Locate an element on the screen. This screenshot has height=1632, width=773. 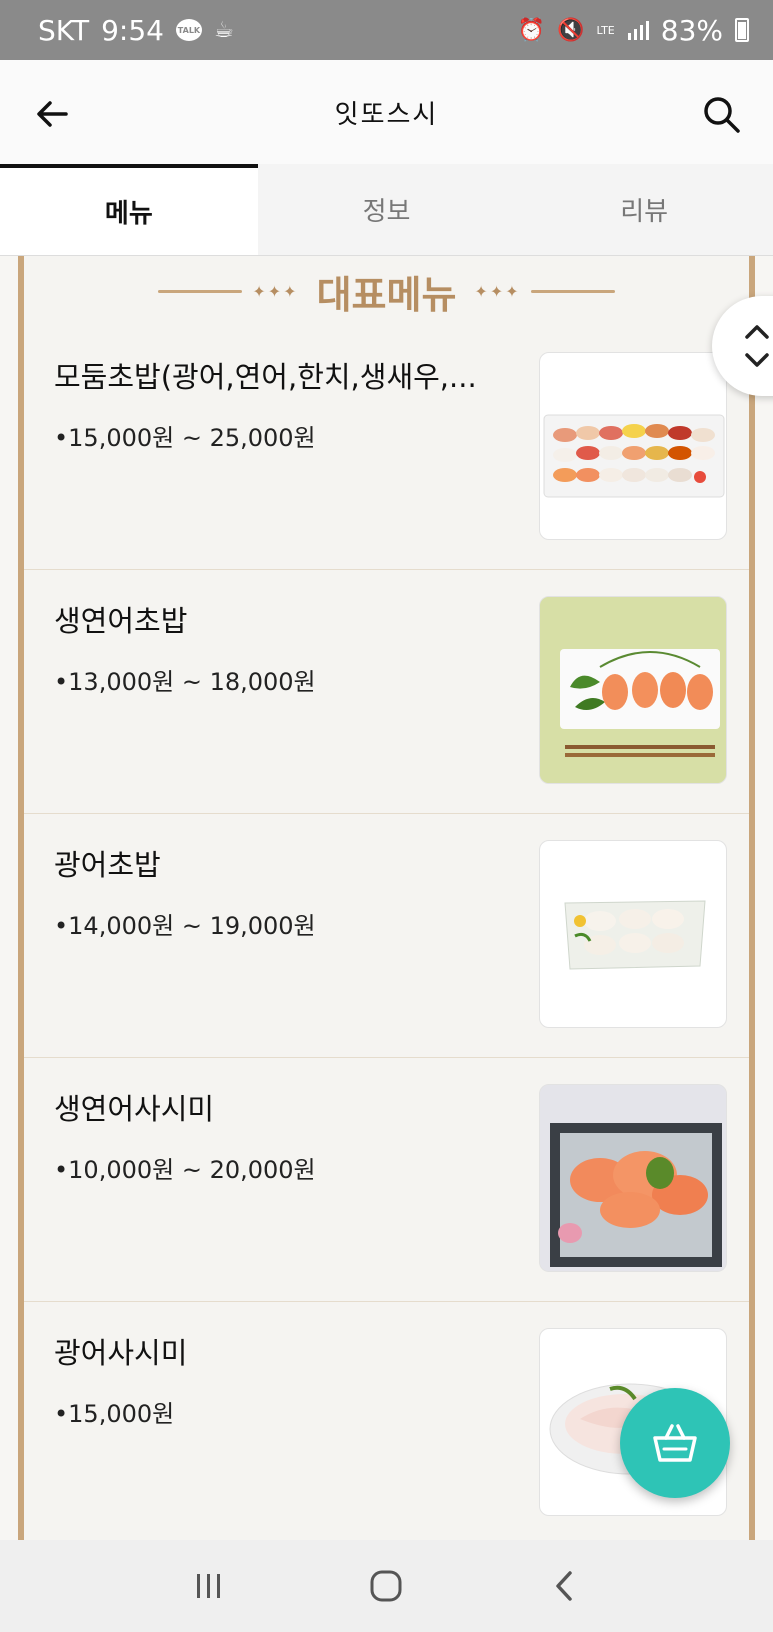
talk-icon: TALK is located at coordinates (188, 30).